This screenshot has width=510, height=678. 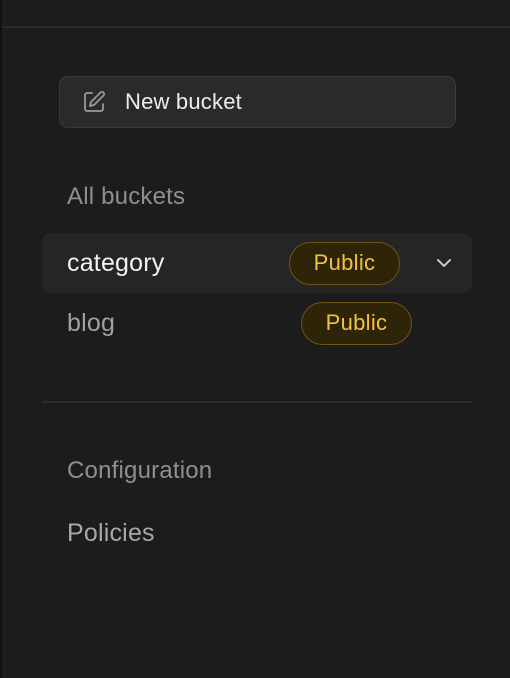 What do you see at coordinates (116, 262) in the screenshot?
I see `bucket-name: category` at bounding box center [116, 262].